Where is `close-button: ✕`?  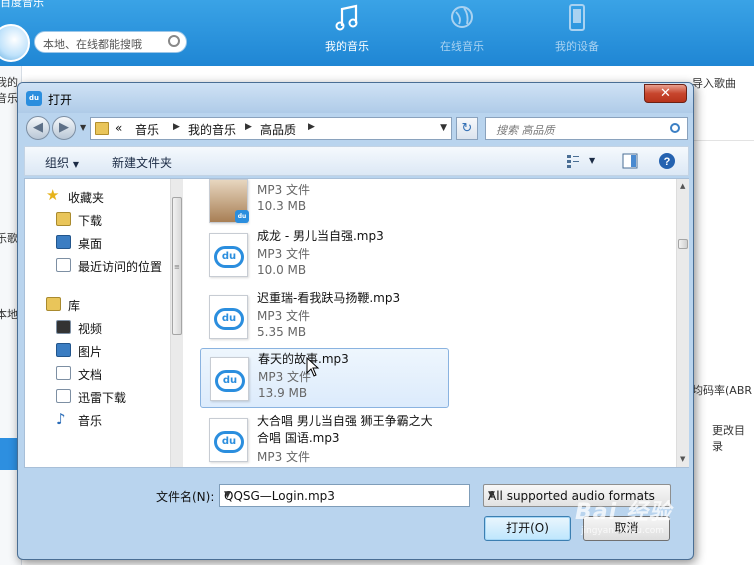
close-button: ✕ is located at coordinates (665, 93).